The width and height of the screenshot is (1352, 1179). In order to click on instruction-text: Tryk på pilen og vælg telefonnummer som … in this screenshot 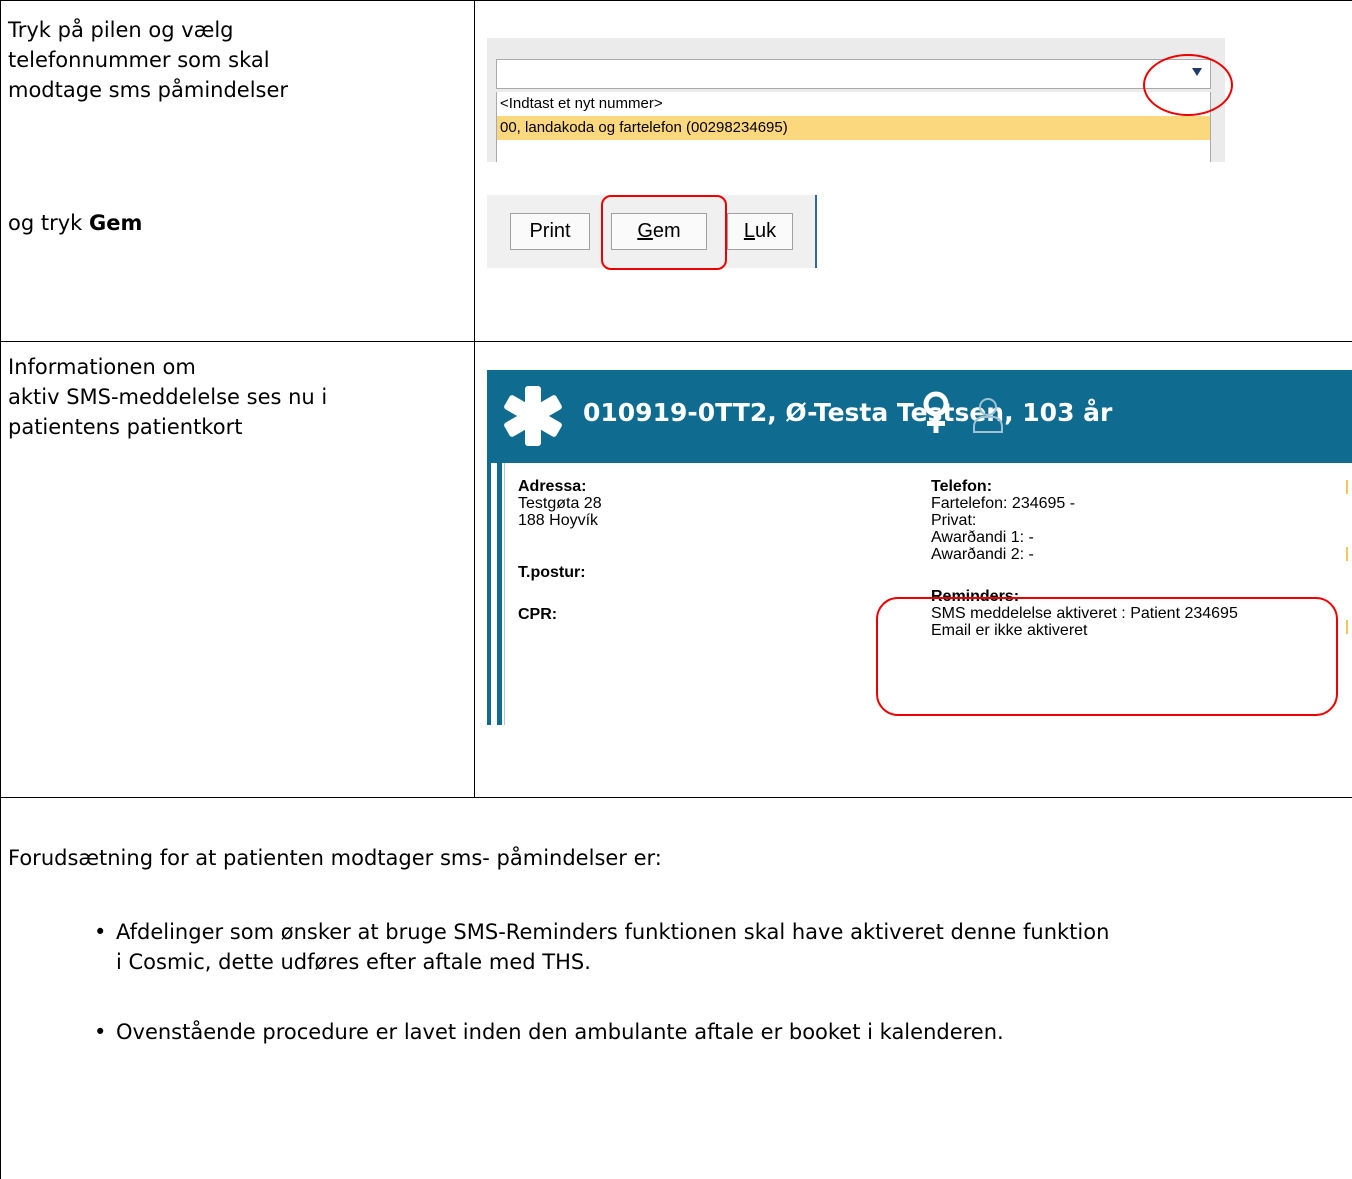, I will do `click(148, 60)`.